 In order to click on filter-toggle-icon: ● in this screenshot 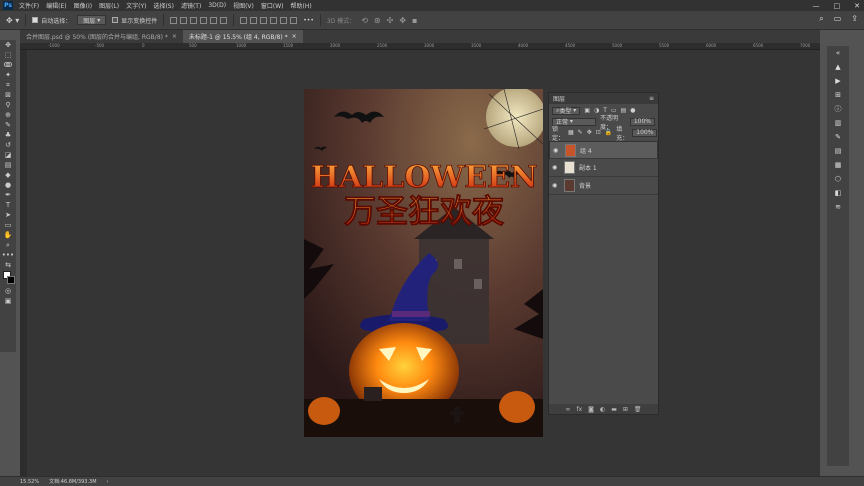, I will do `click(632, 110)`.